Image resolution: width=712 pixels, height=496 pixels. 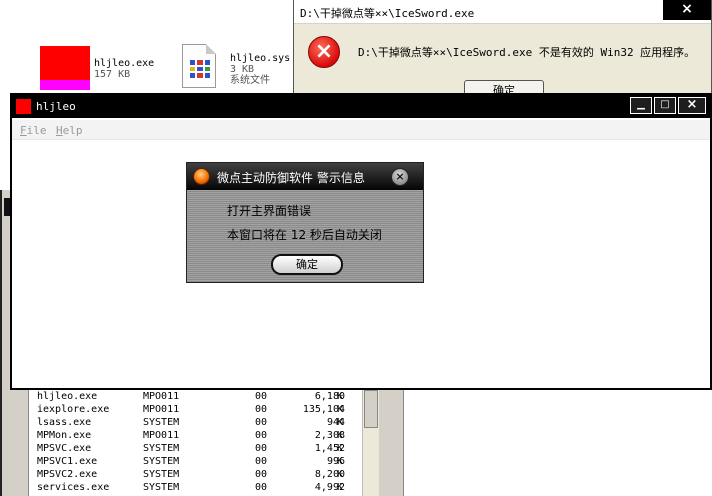 I want to click on process-name: MPSVC.exe, so click(x=64, y=448).